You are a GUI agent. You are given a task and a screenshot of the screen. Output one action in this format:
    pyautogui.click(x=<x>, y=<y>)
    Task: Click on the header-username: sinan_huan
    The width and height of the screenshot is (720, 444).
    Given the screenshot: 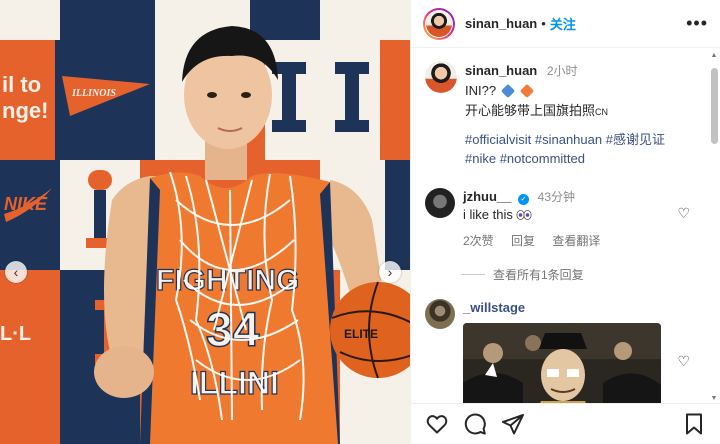 What is the action you would take?
    pyautogui.click(x=501, y=23)
    